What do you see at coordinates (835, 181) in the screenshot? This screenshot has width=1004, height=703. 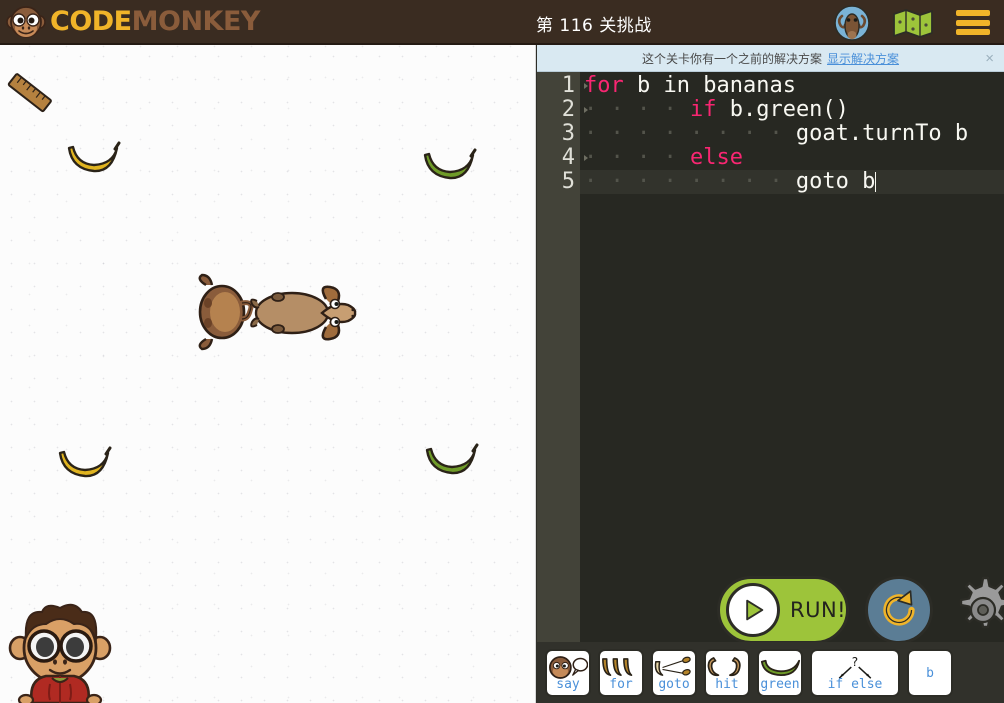 I see `code-line-5-rest: goto b` at bounding box center [835, 181].